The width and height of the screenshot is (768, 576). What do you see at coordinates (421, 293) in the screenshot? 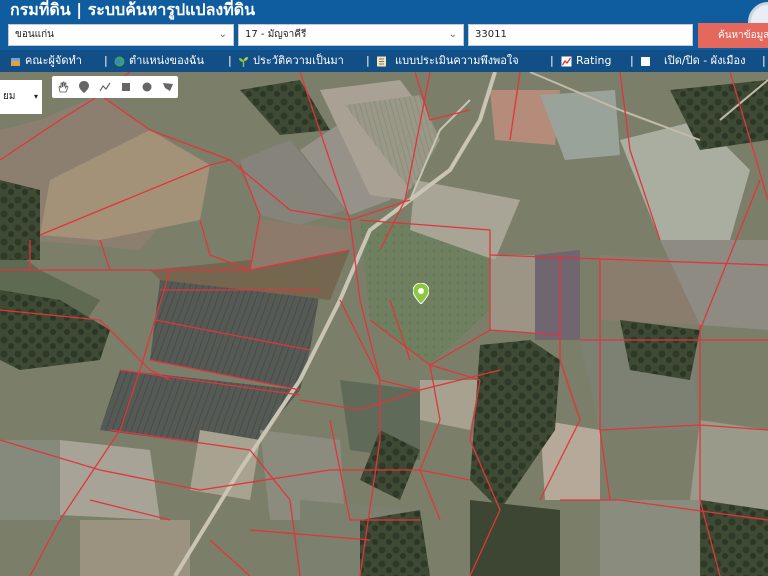
I see `location-pin-icon` at bounding box center [421, 293].